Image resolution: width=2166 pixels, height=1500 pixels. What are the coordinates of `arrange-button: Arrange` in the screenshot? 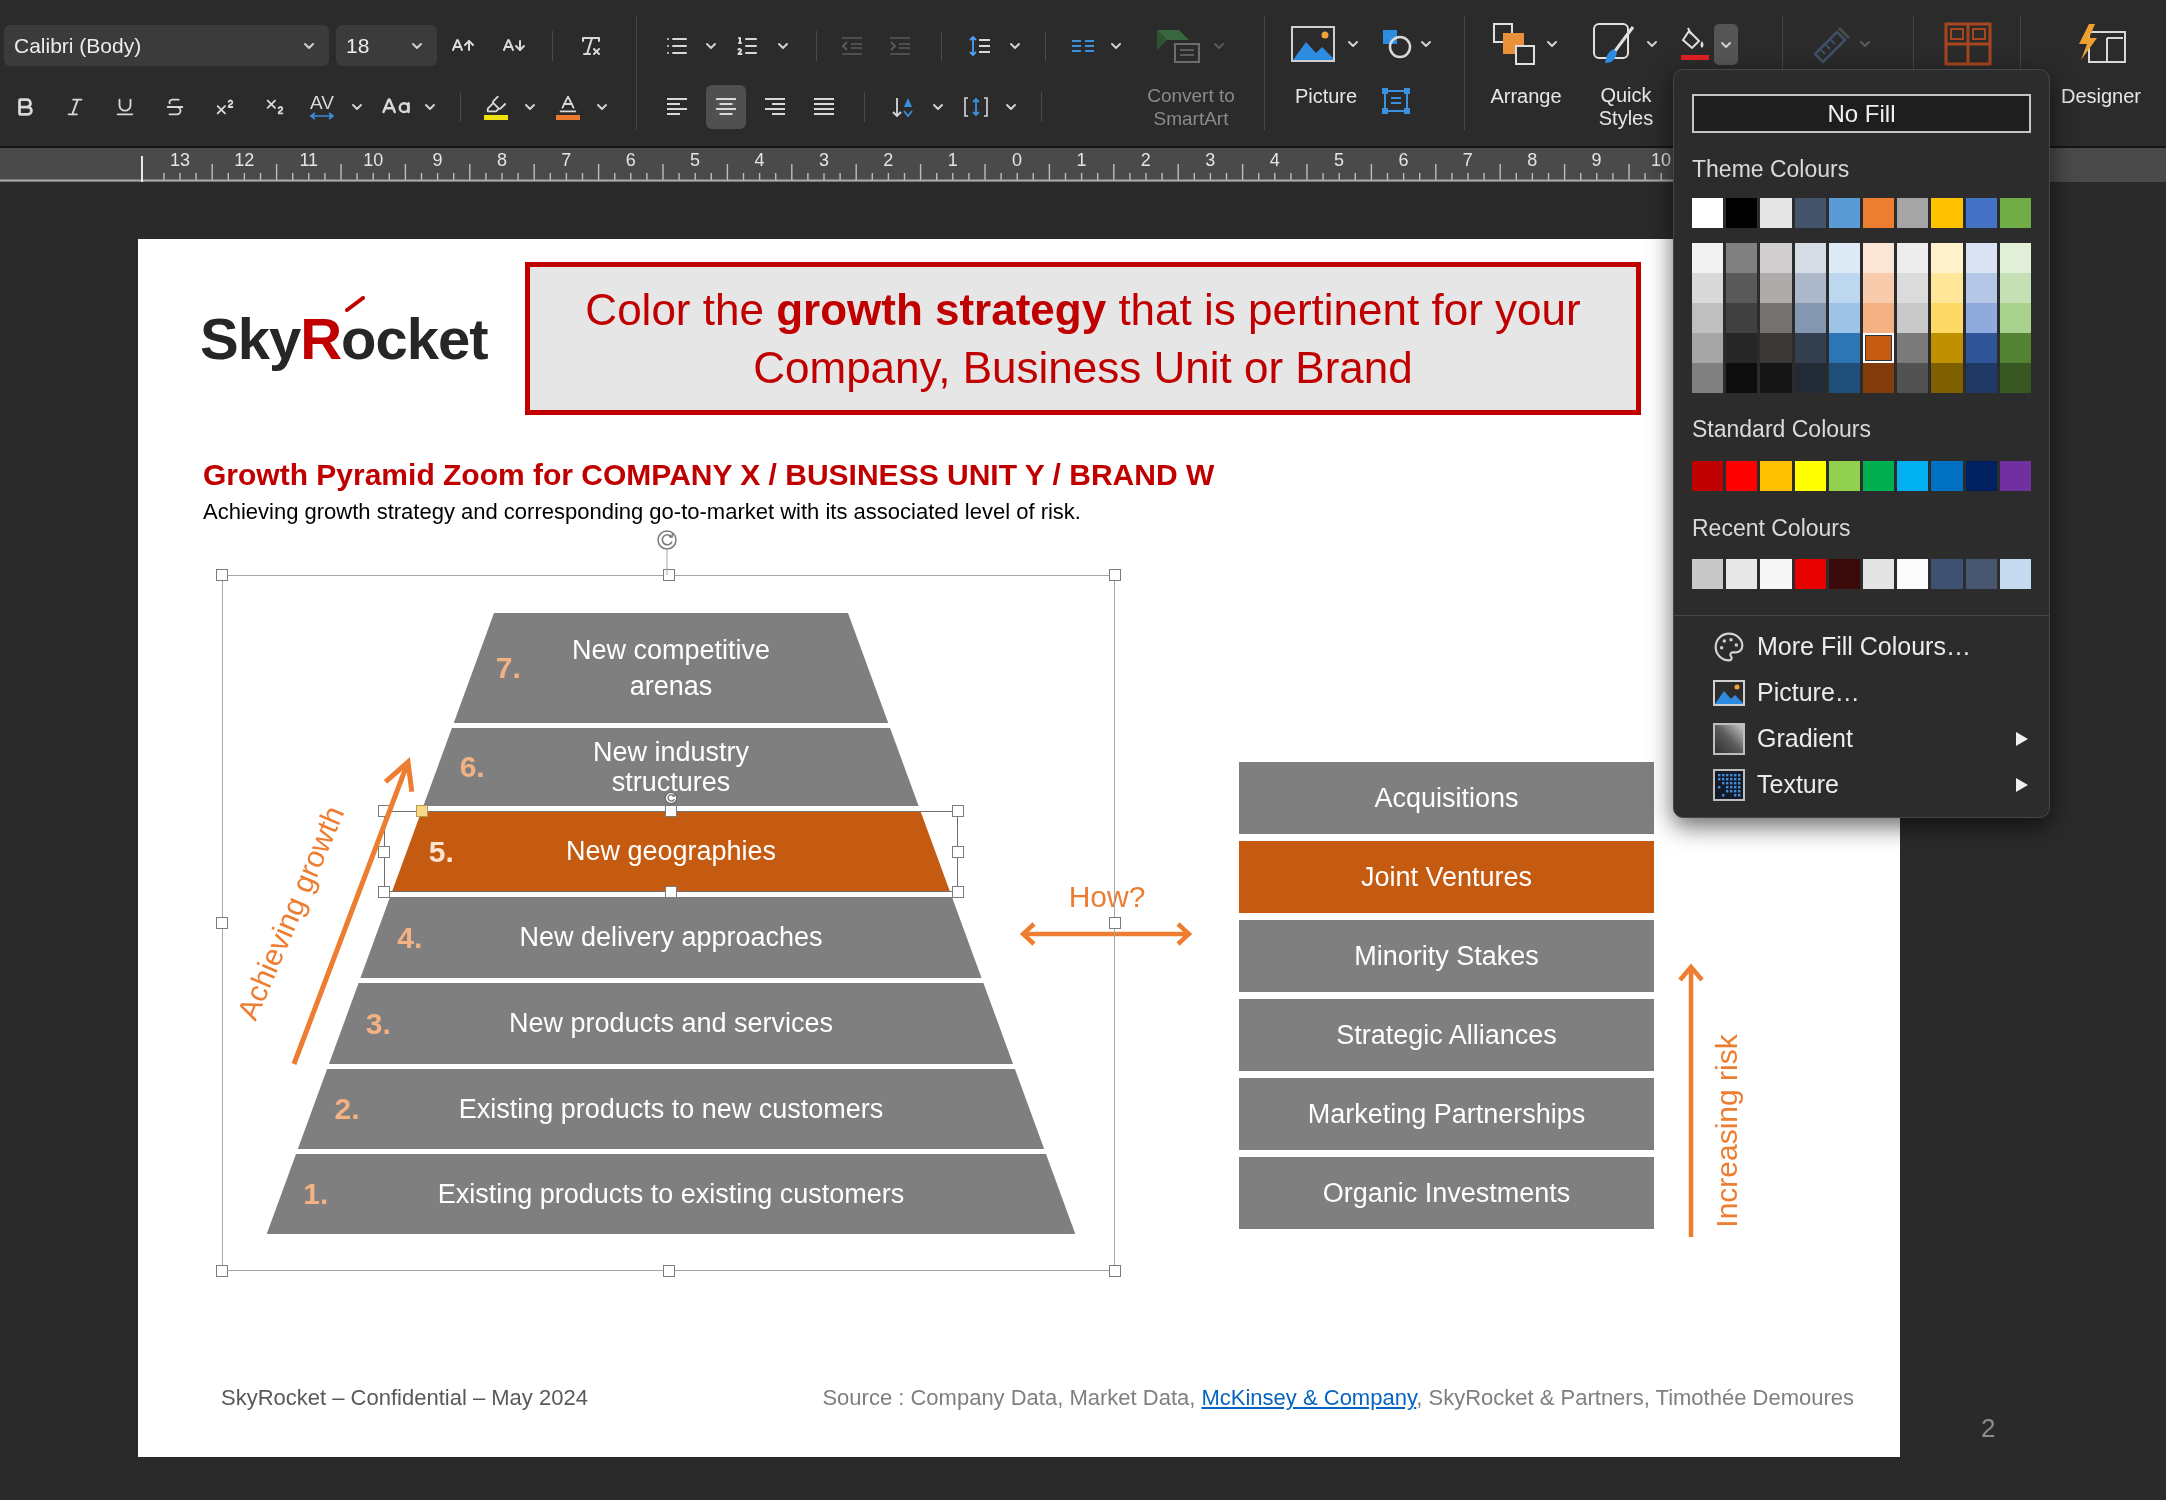 It's located at (1526, 65).